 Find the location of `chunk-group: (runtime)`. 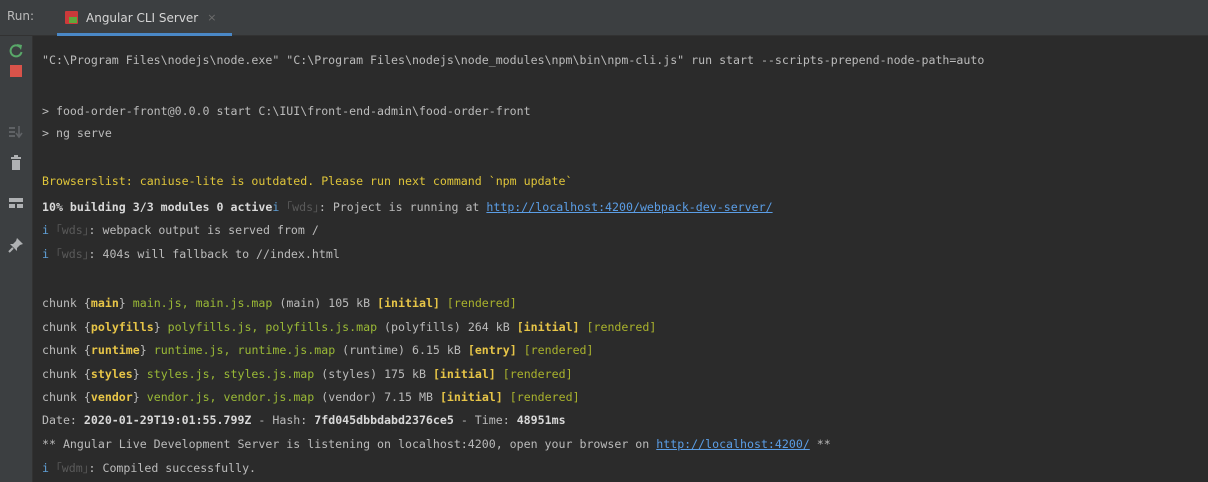

chunk-group: (runtime) is located at coordinates (373, 350).